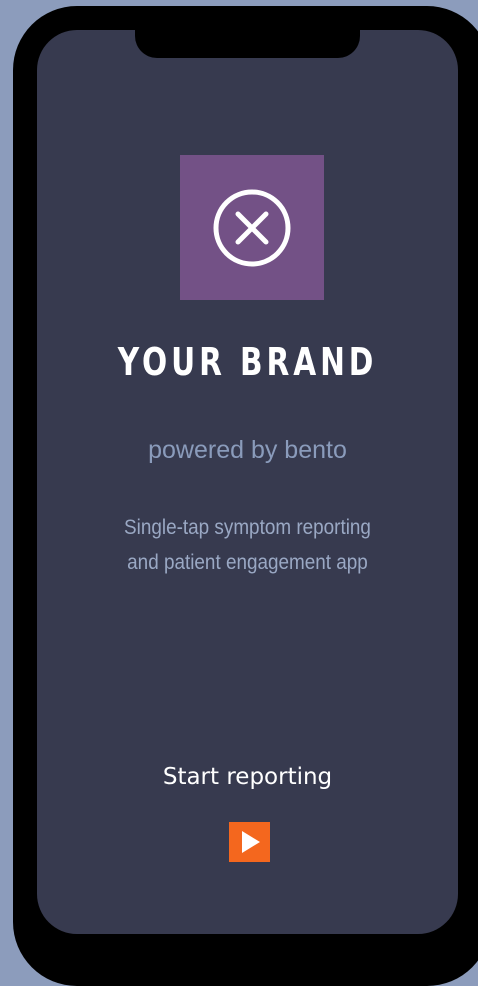  I want to click on circle-x-icon, so click(252, 228).